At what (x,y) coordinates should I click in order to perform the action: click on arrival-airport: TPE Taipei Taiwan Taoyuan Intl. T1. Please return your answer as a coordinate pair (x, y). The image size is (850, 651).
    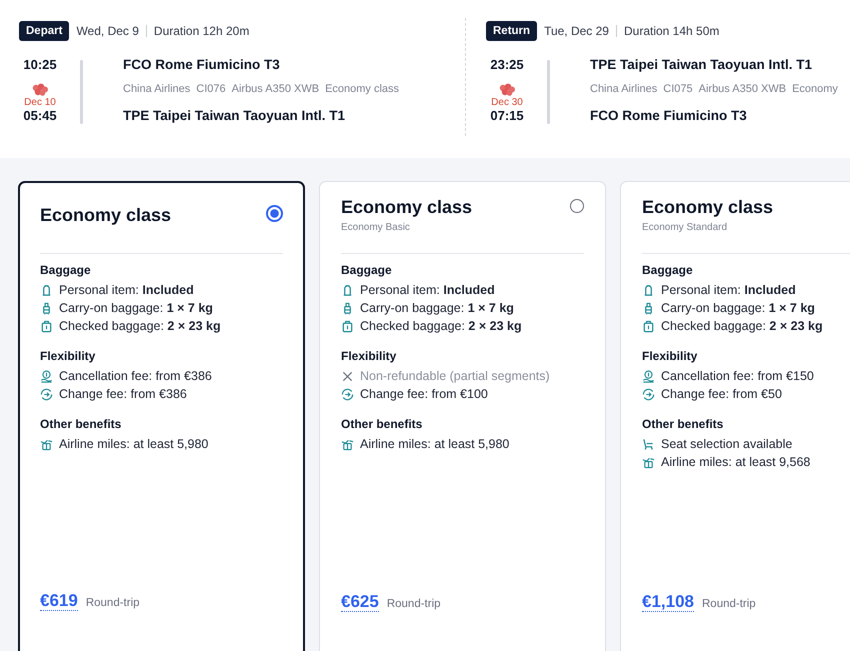
    Looking at the image, I should click on (234, 115).